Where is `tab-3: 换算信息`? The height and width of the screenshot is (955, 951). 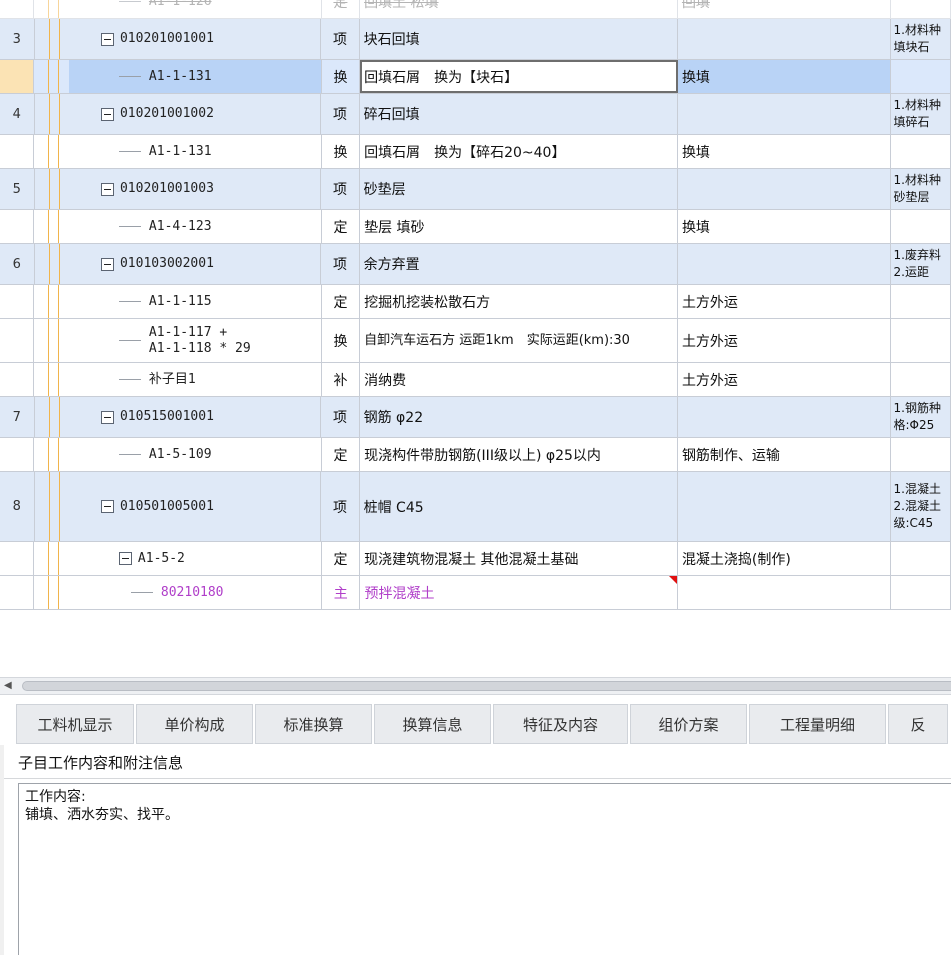
tab-3: 换算信息 is located at coordinates (432, 724).